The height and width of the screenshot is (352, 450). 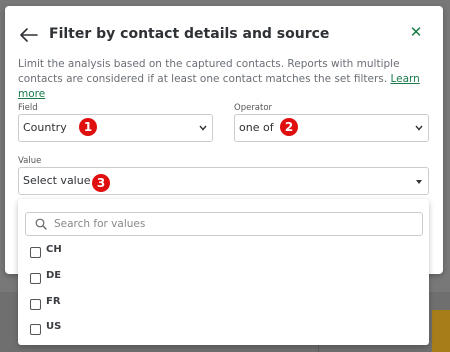 What do you see at coordinates (30, 161) in the screenshot?
I see `value-label: Value` at bounding box center [30, 161].